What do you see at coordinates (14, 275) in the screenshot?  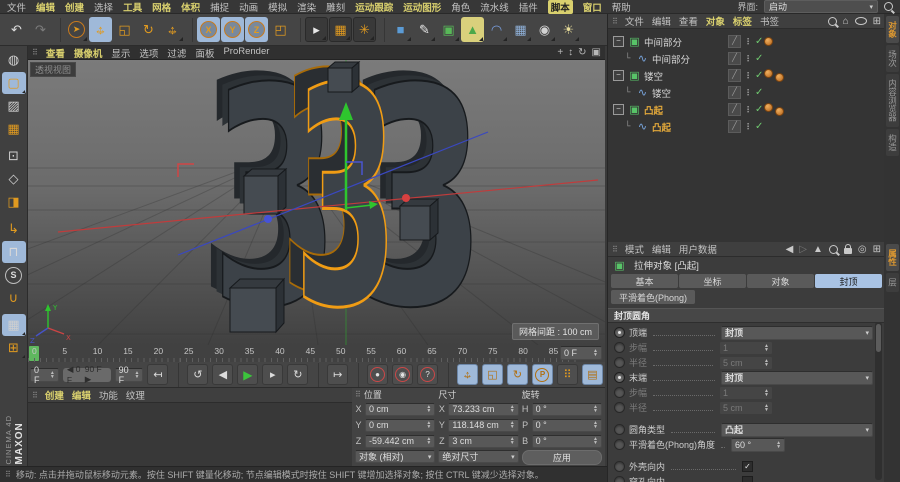 I see `snap-s-icon: S` at bounding box center [14, 275].